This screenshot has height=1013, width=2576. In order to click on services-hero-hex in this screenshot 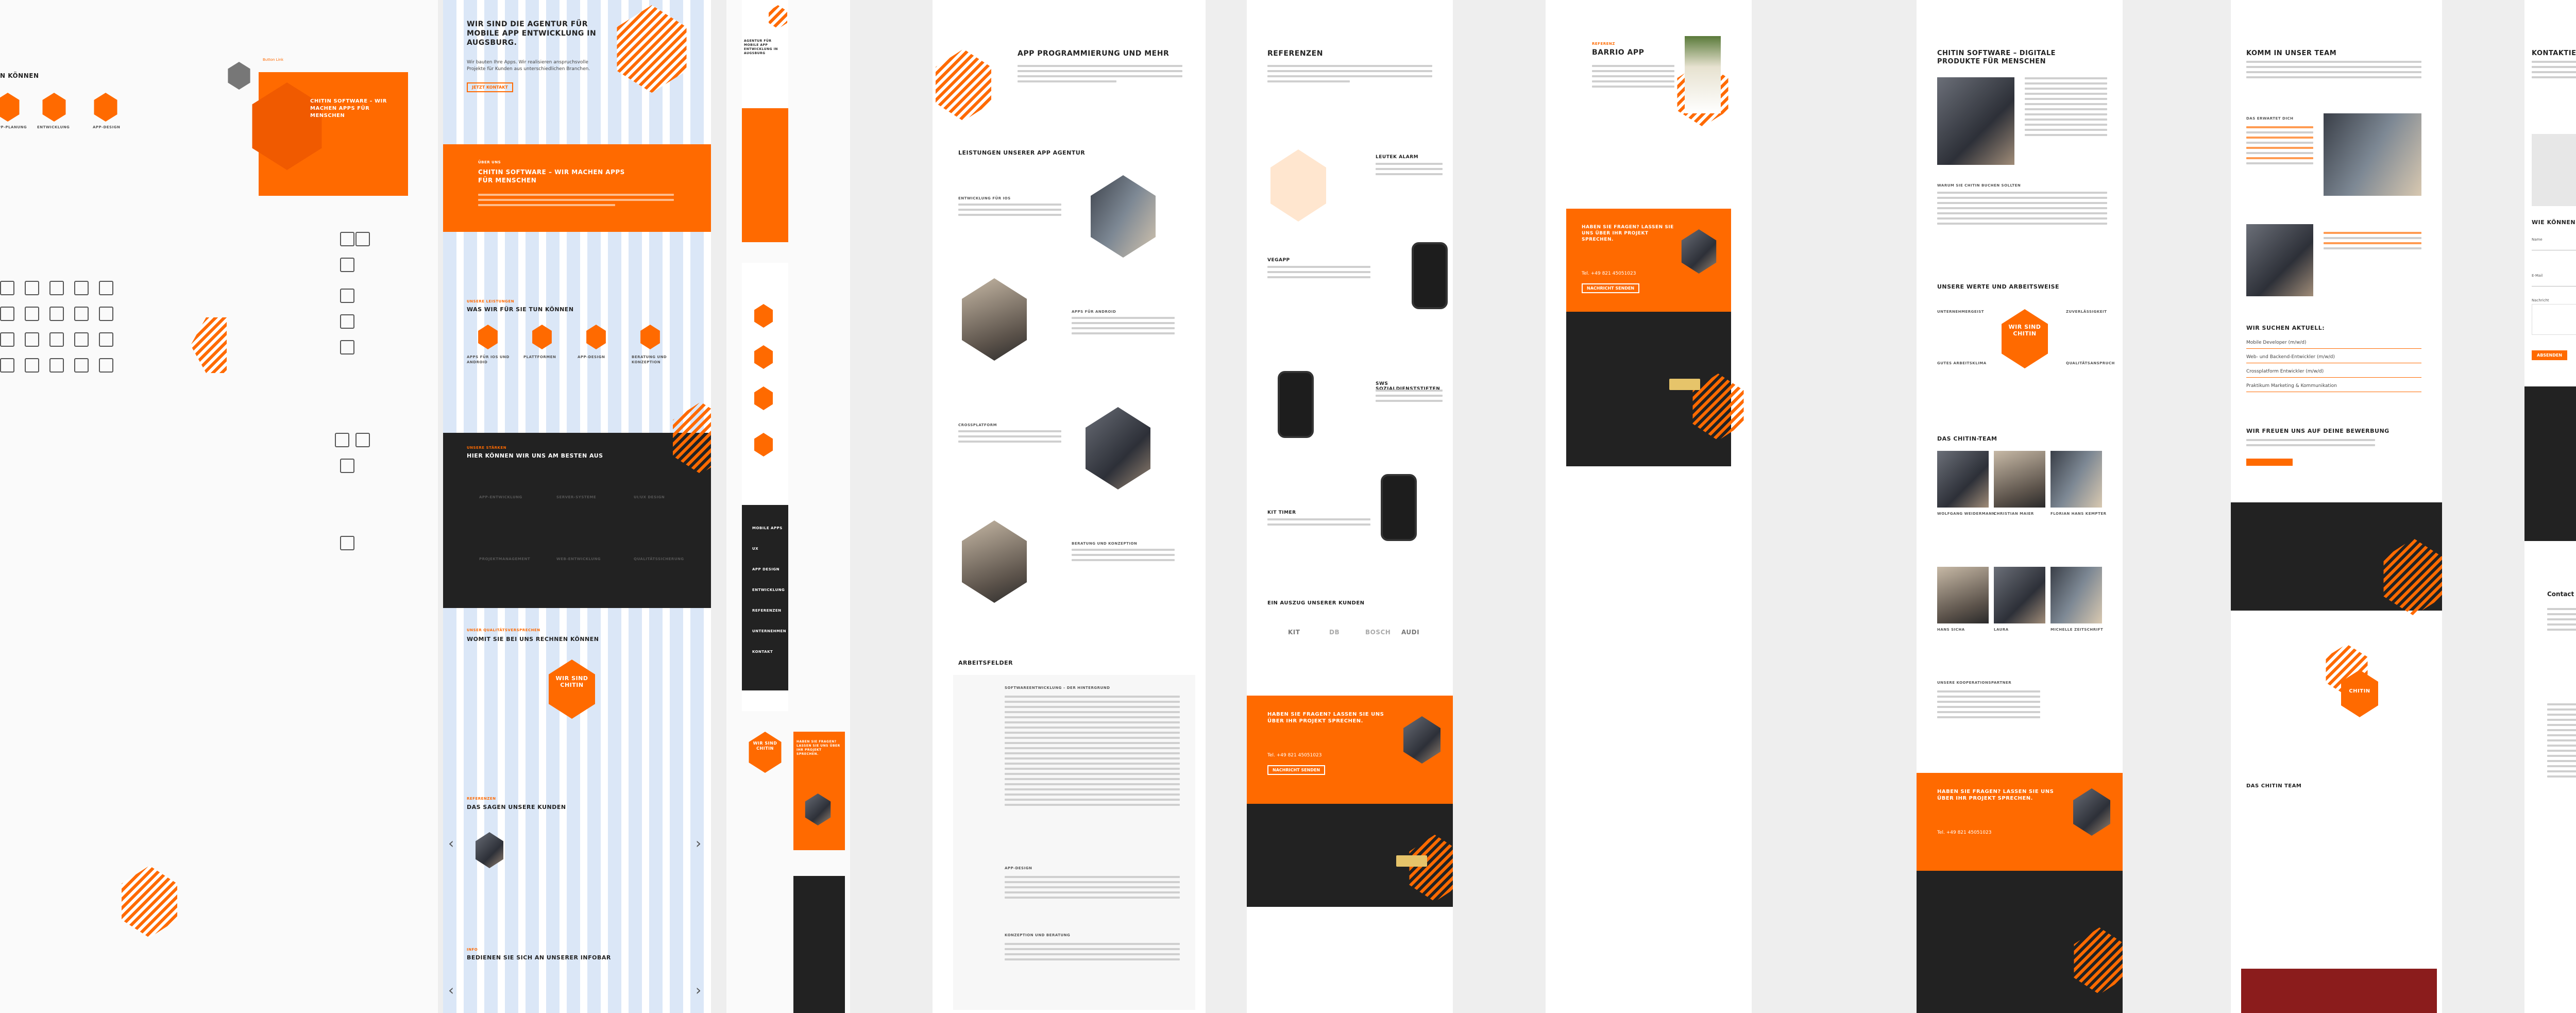, I will do `click(963, 85)`.